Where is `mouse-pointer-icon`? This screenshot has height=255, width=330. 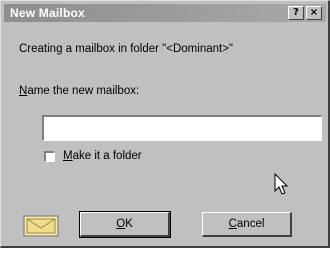
mouse-pointer-icon is located at coordinates (281, 184).